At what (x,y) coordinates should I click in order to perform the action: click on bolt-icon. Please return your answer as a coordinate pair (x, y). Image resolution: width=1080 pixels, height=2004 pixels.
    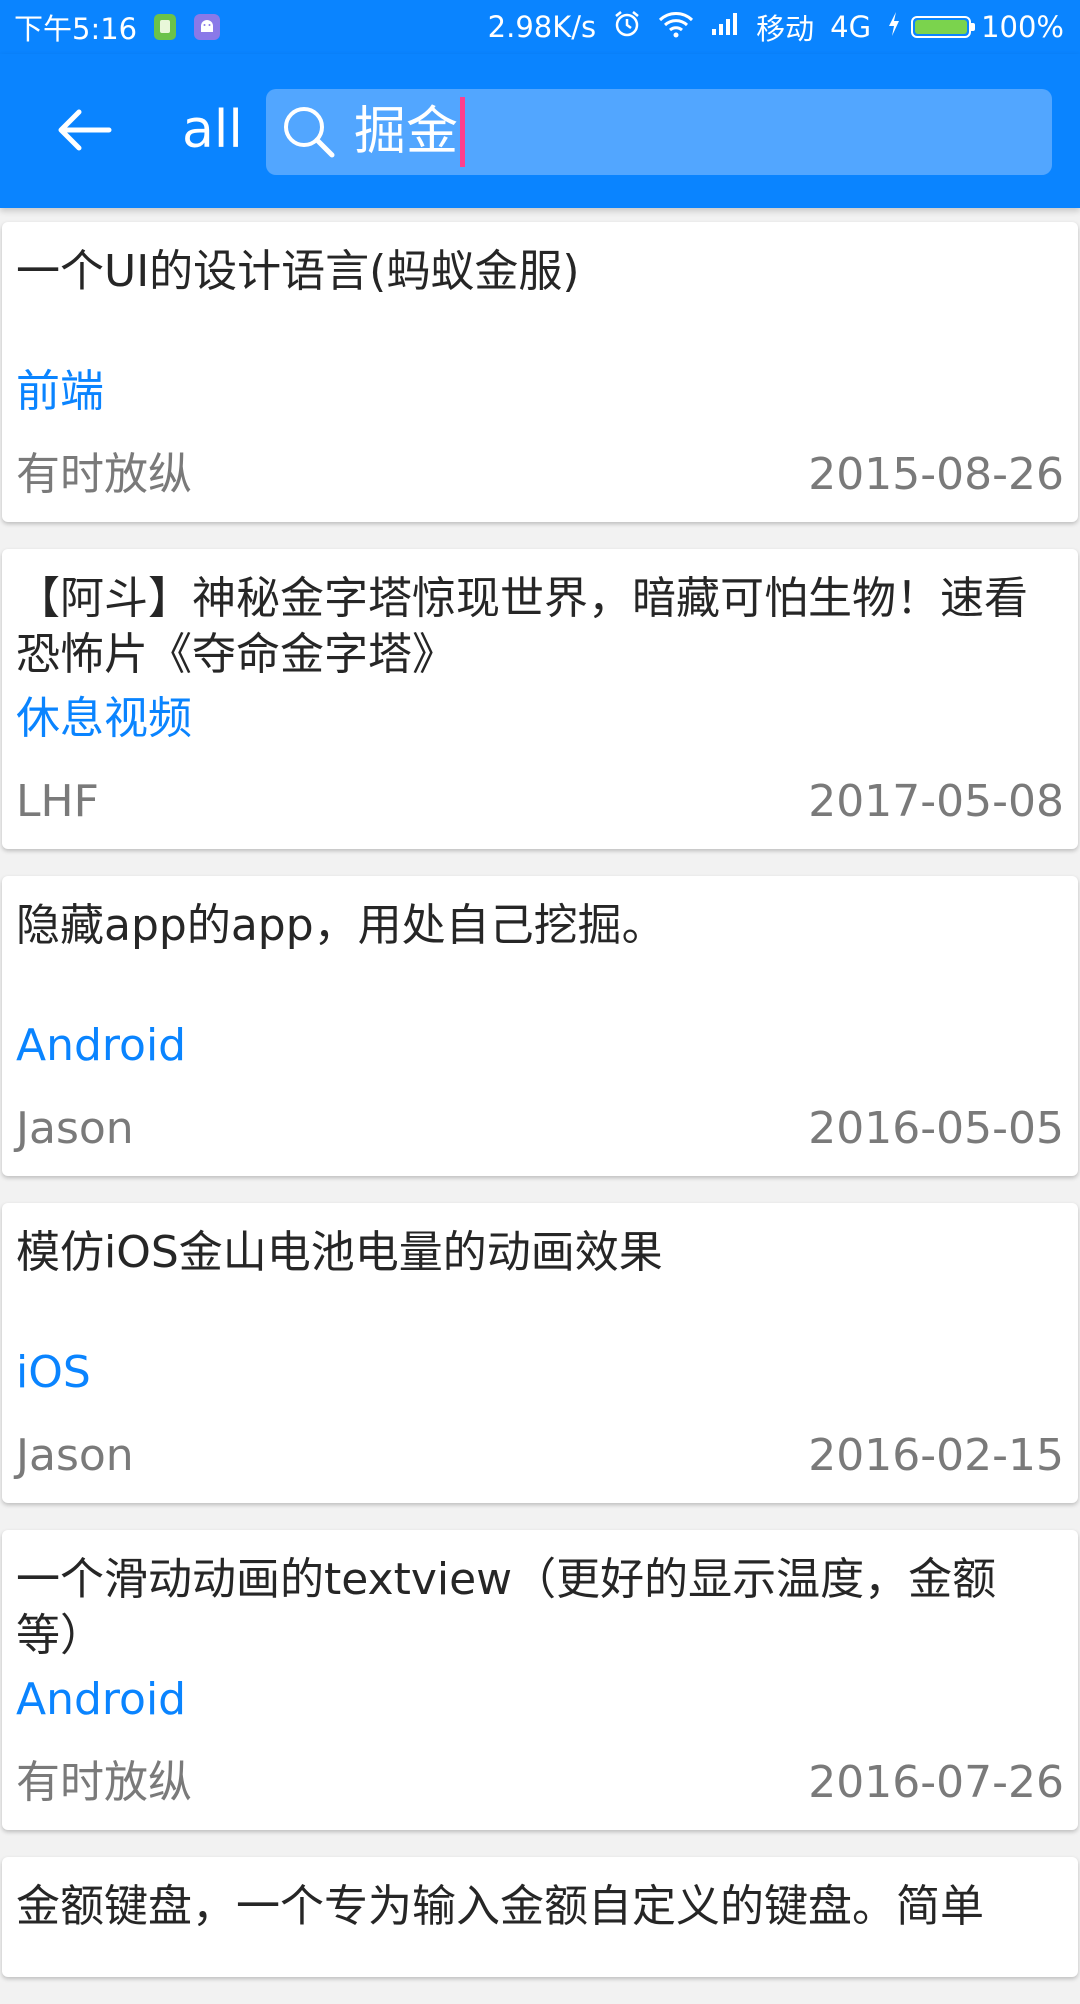
    Looking at the image, I should click on (894, 27).